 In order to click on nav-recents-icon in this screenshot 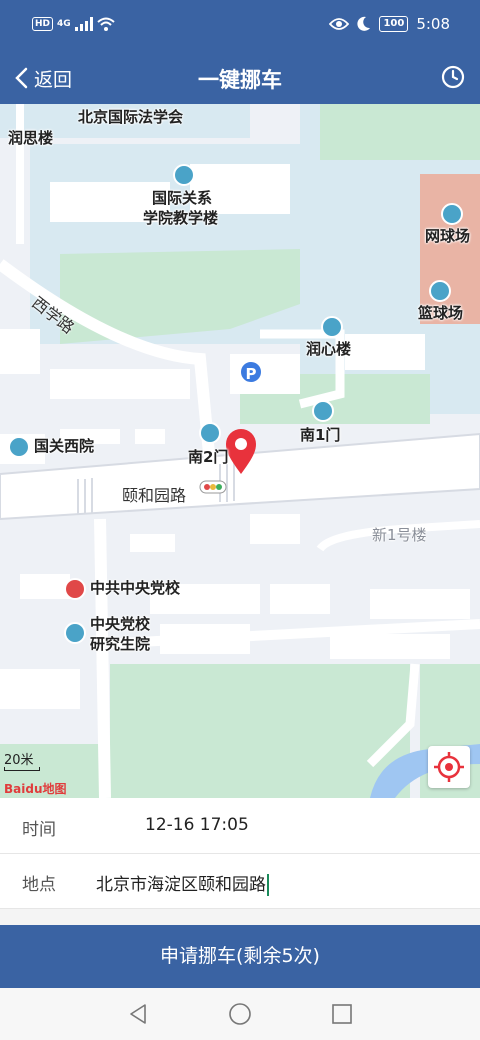, I will do `click(342, 1014)`.